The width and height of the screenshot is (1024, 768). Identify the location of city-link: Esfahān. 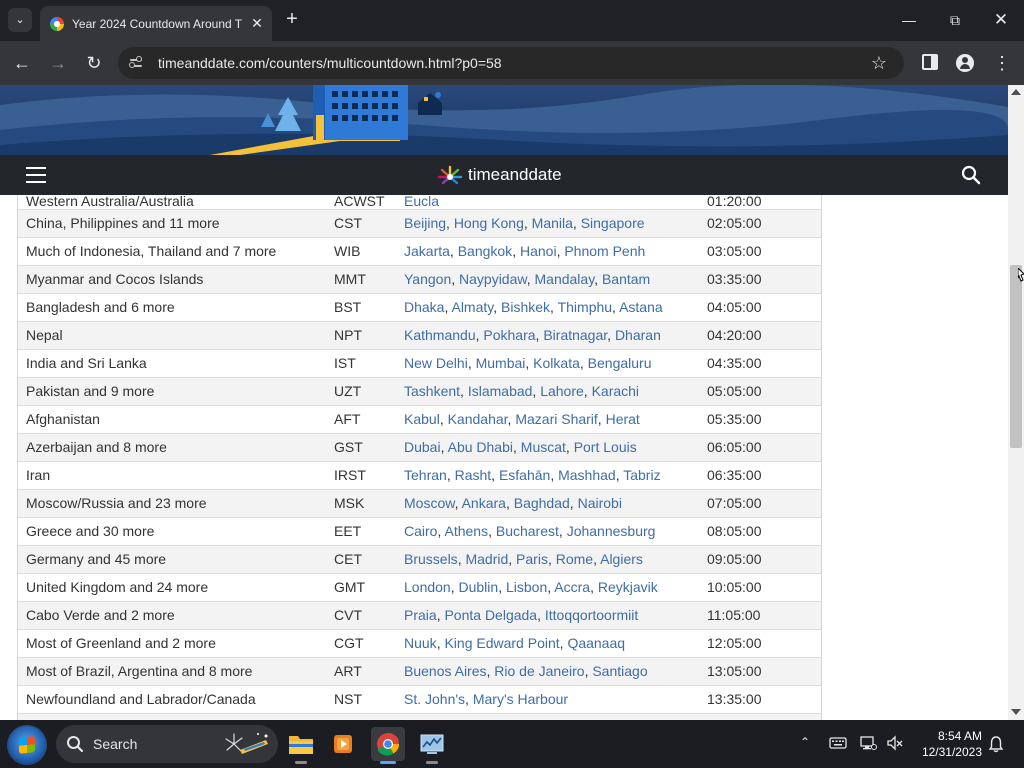
(524, 475).